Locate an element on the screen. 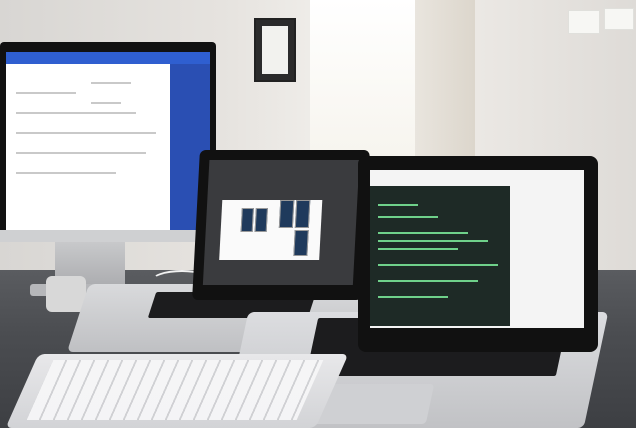 The height and width of the screenshot is (428, 636). framed-picture is located at coordinates (275, 50).